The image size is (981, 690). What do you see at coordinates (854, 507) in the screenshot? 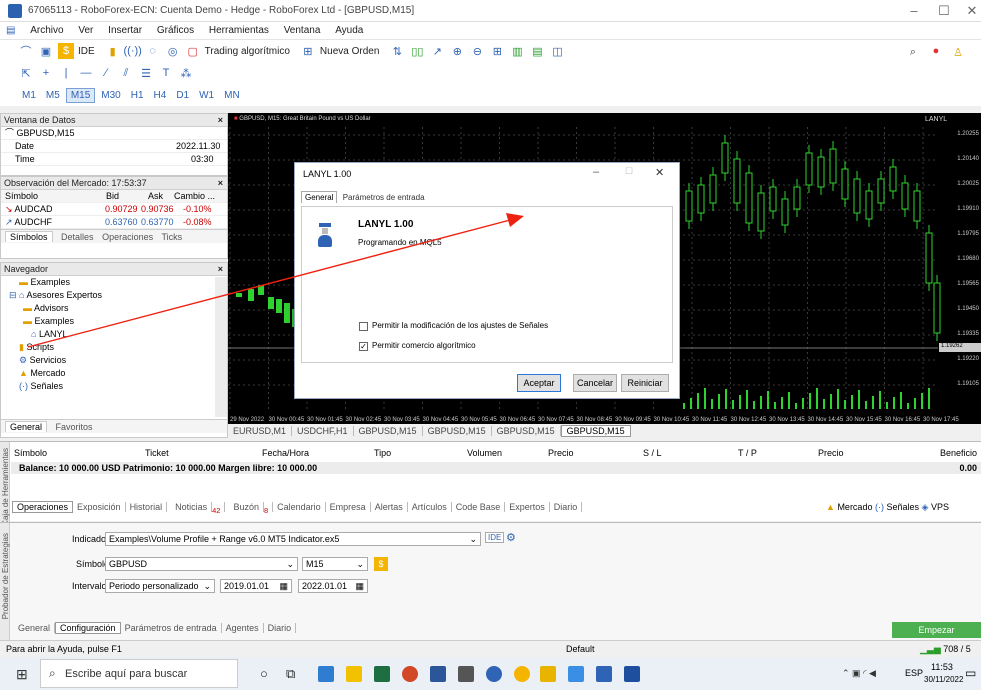
I see `market-link: Mercado` at bounding box center [854, 507].